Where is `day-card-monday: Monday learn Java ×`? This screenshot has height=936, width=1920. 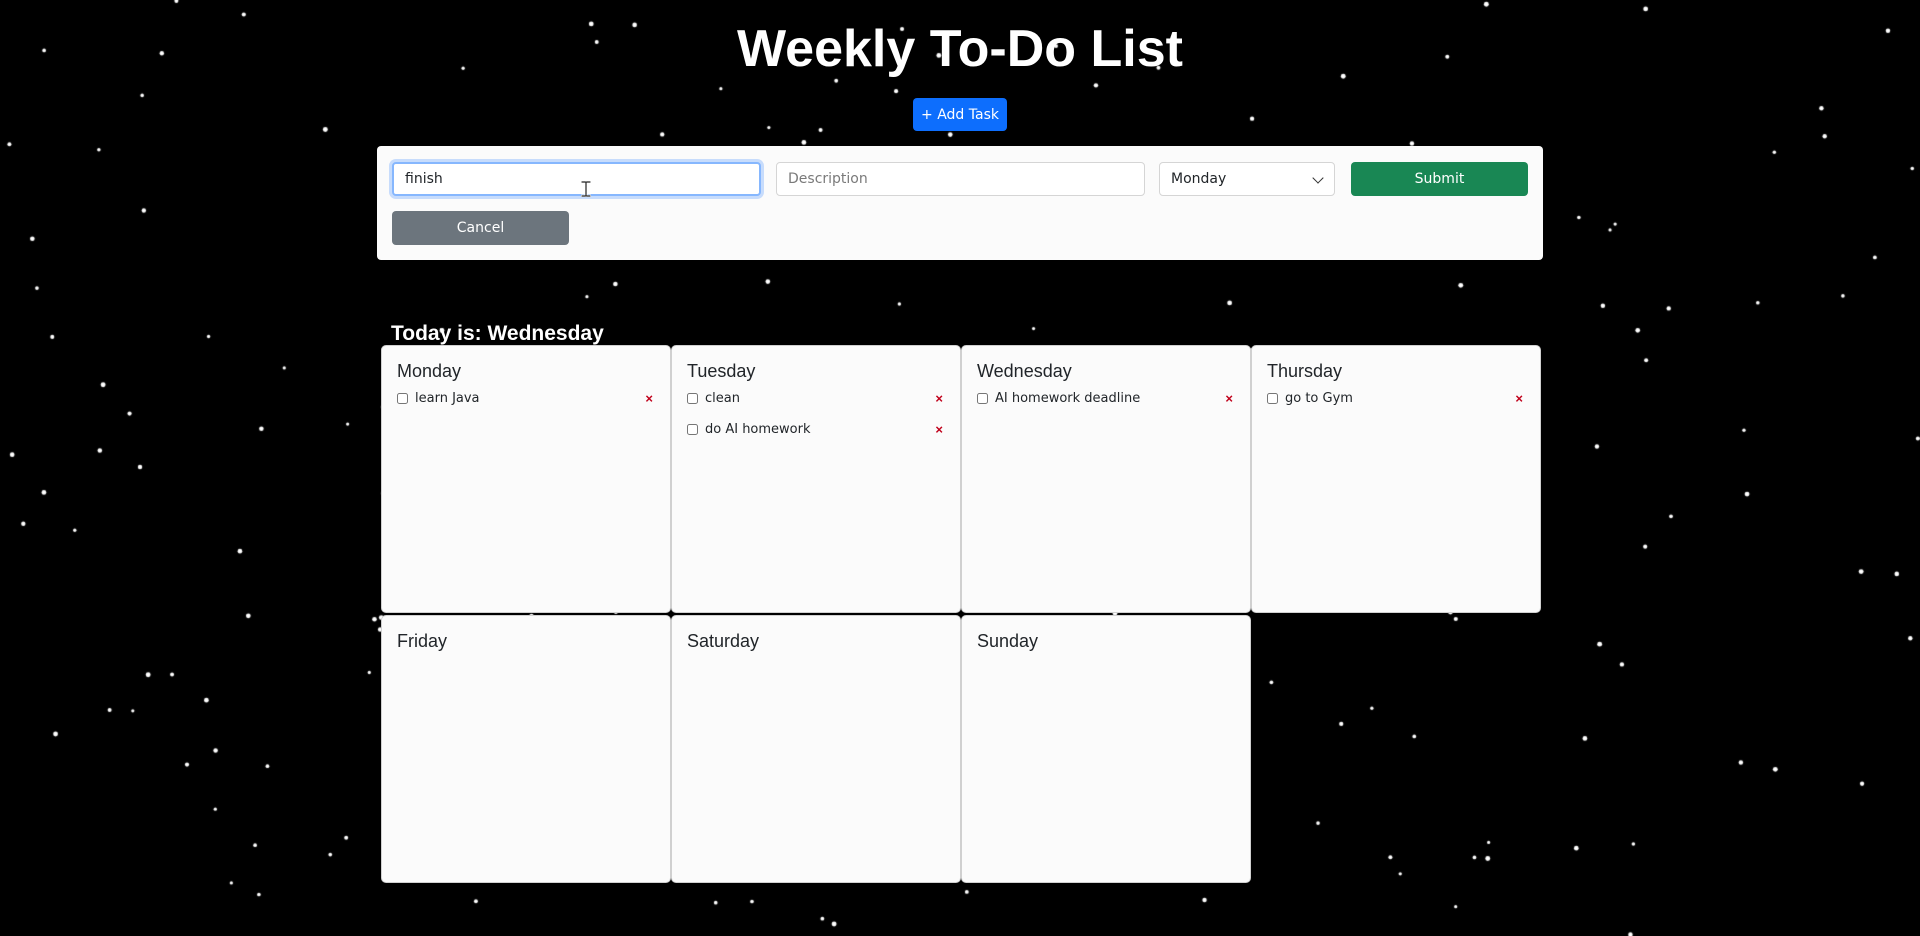 day-card-monday: Monday learn Java × is located at coordinates (526, 479).